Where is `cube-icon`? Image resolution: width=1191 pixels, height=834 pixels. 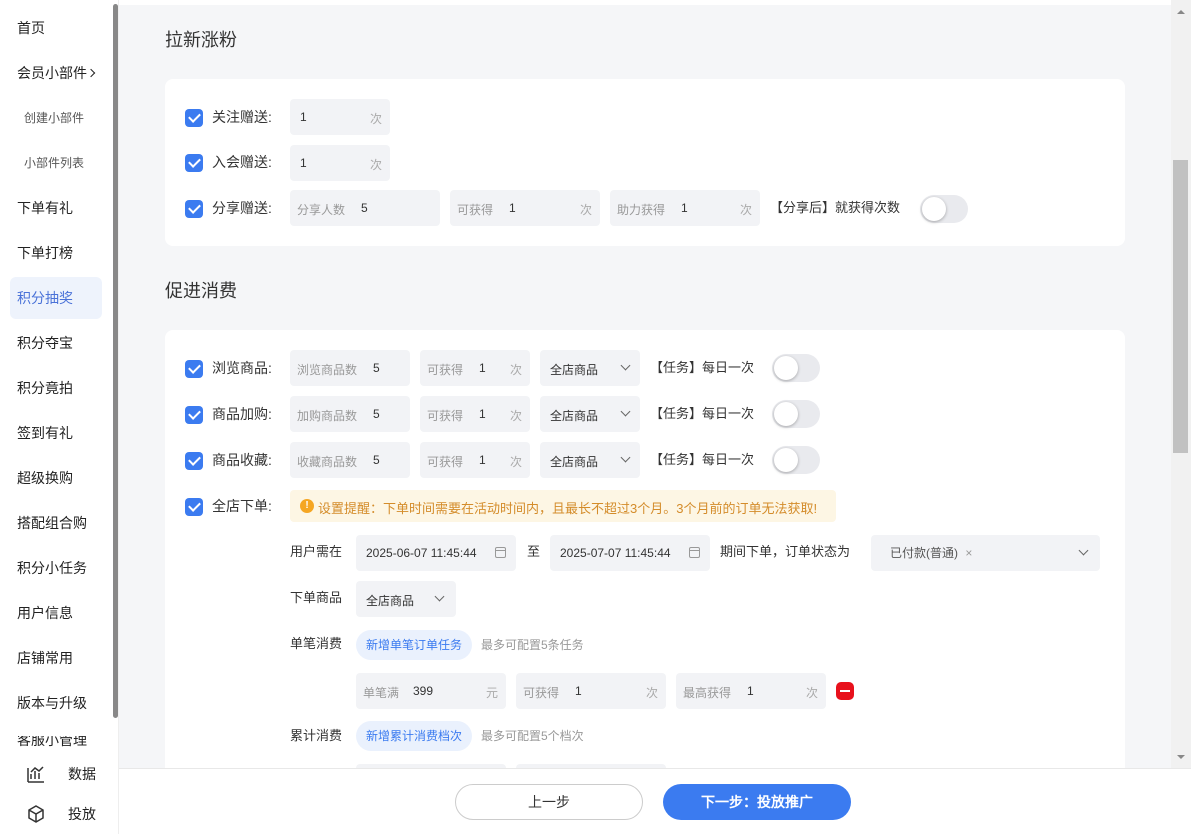 cube-icon is located at coordinates (36, 814).